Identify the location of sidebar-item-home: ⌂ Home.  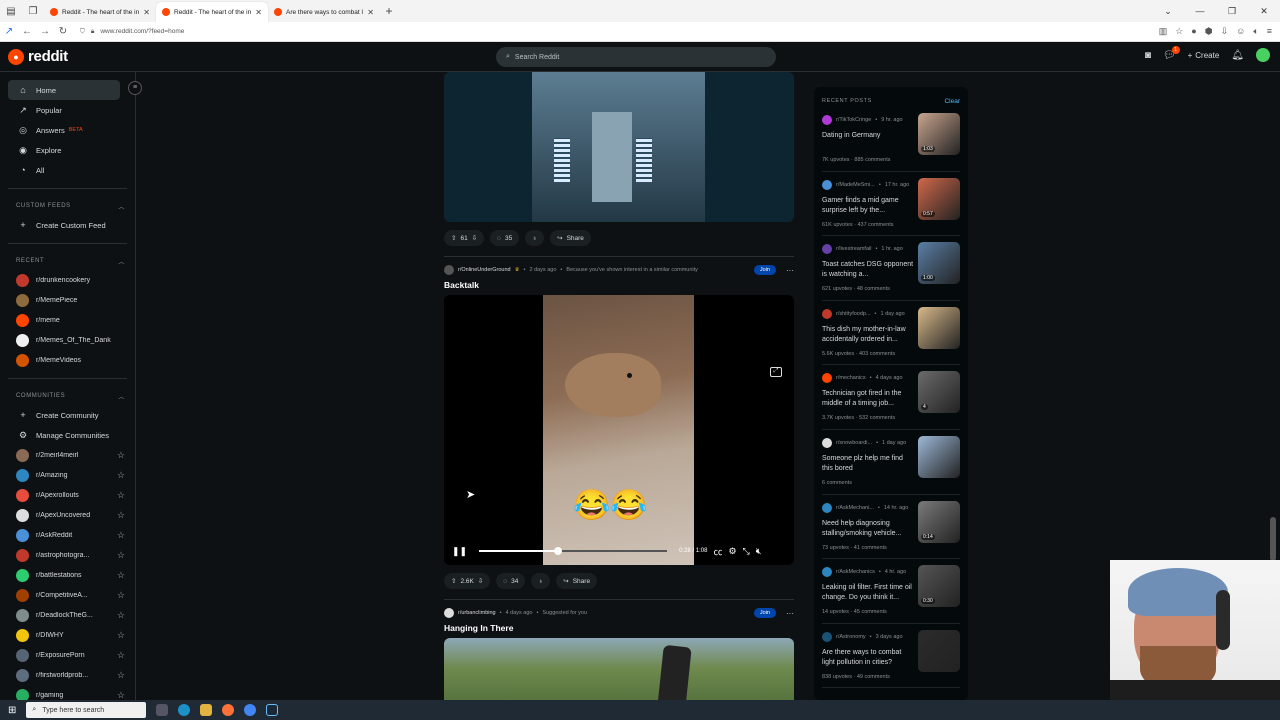
(64, 90).